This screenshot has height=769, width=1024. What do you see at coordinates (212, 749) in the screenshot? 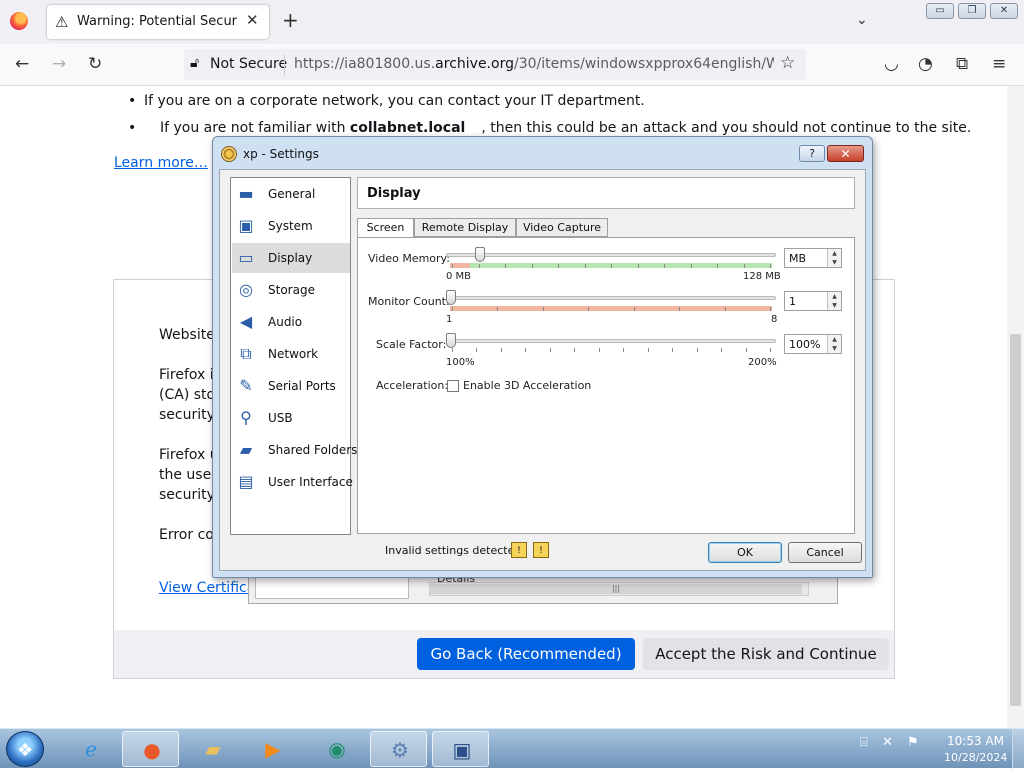
I see `taskbar-explorer: ▰` at bounding box center [212, 749].